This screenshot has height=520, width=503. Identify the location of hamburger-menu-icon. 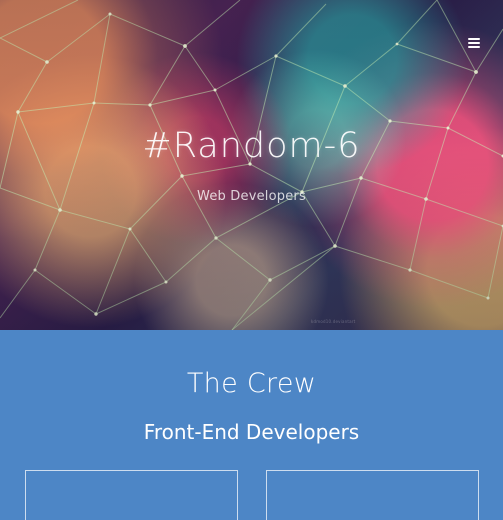
(474, 42).